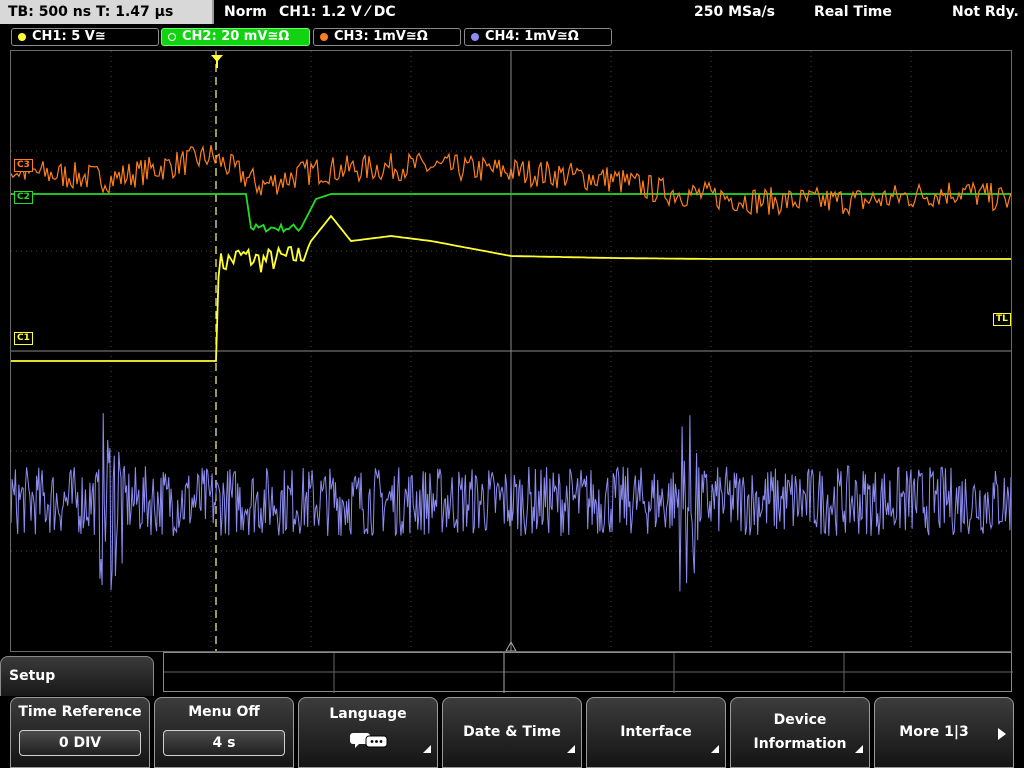 This screenshot has height=768, width=1024. Describe the element at coordinates (735, 12) in the screenshot. I see `sample-rate: 250 MSa/s` at that location.